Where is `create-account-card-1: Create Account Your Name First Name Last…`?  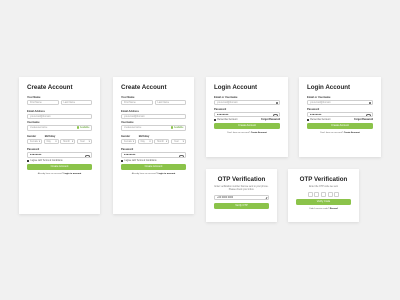 create-account-card-1: Create Account Your Name First Name Last… is located at coordinates (59, 145).